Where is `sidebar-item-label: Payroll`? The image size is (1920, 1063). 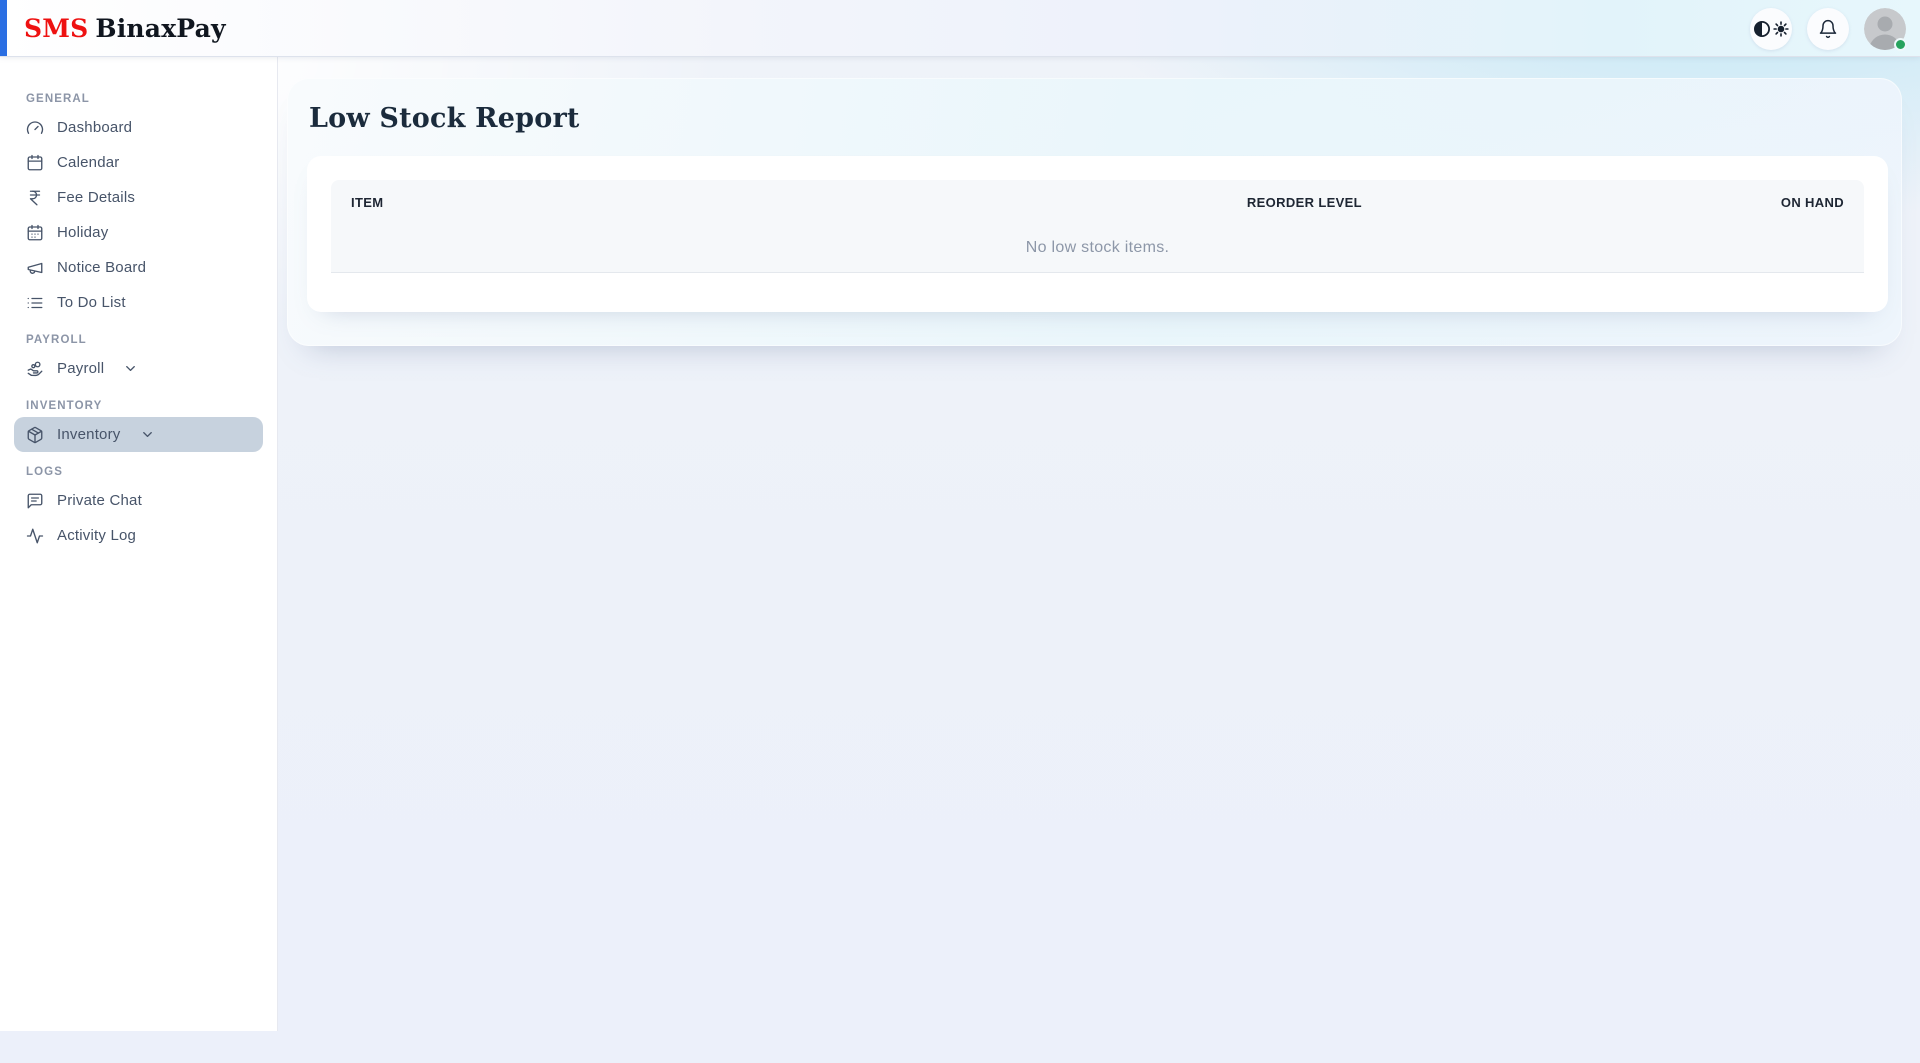
sidebar-item-label: Payroll is located at coordinates (81, 368).